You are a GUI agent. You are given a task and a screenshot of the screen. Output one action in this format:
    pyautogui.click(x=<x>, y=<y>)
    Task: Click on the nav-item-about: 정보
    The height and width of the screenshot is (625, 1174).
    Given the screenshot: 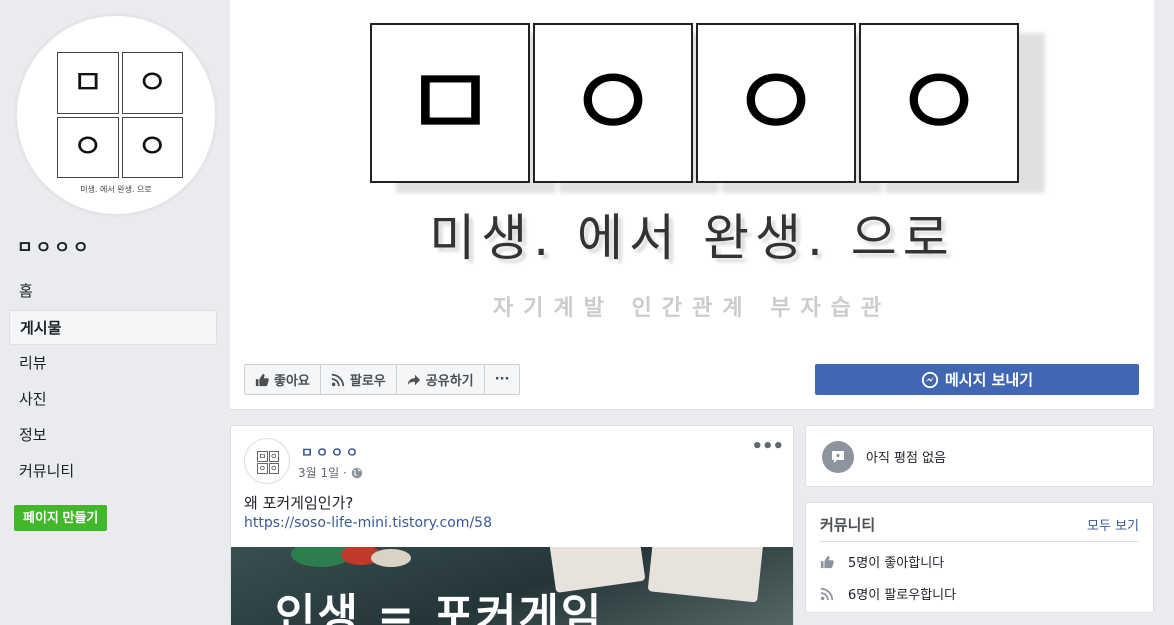 What is the action you would take?
    pyautogui.click(x=113, y=435)
    